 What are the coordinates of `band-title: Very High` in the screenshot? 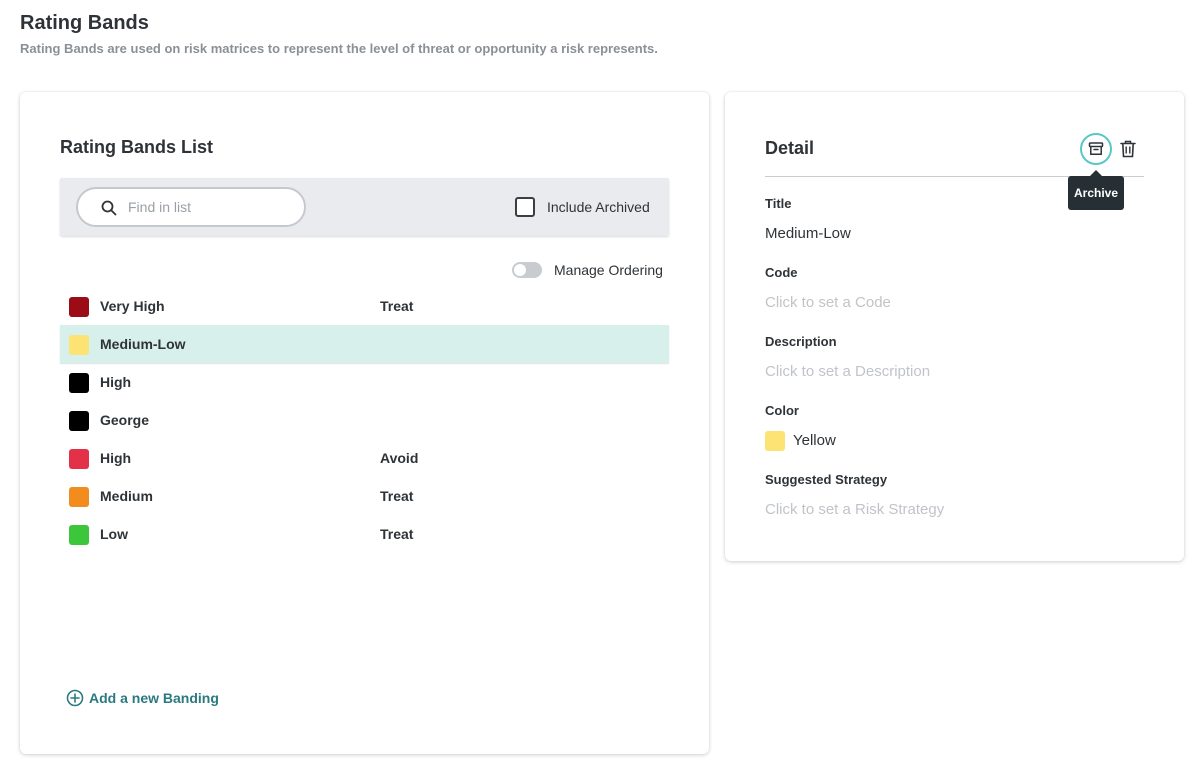 It's located at (132, 306).